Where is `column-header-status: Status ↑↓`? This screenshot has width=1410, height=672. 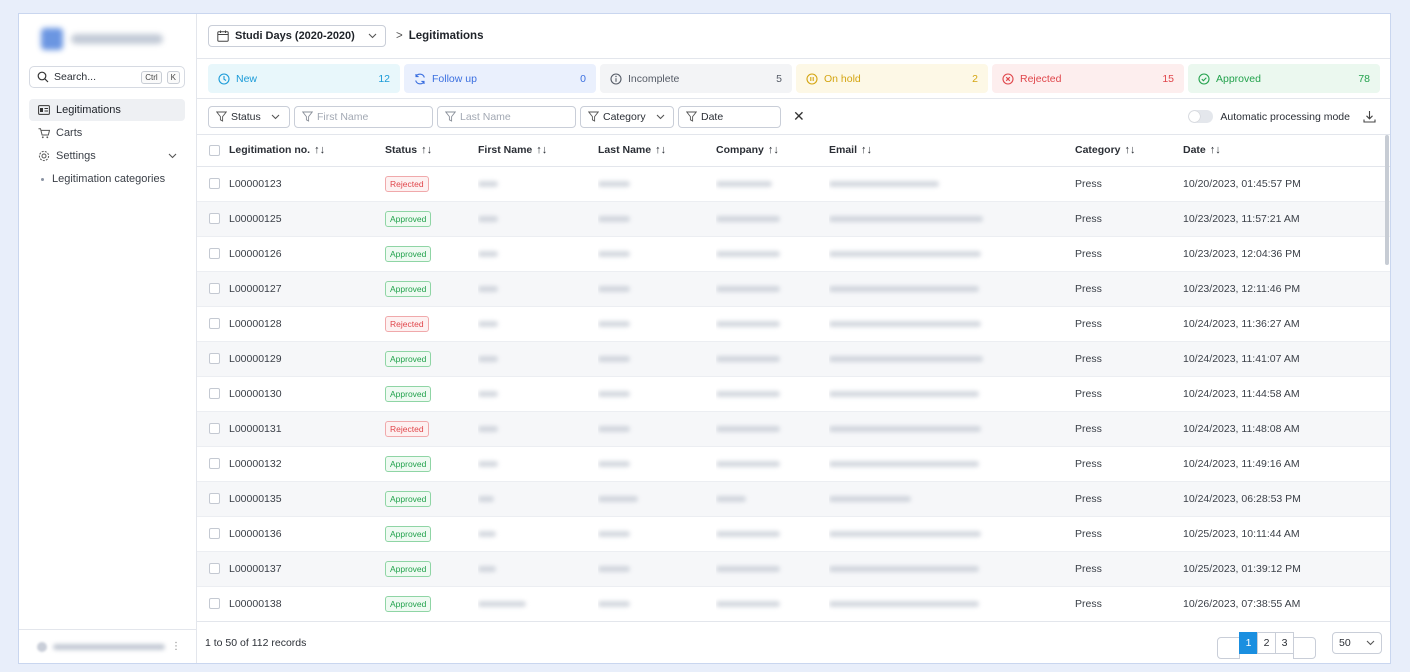 column-header-status: Status ↑↓ is located at coordinates (431, 150).